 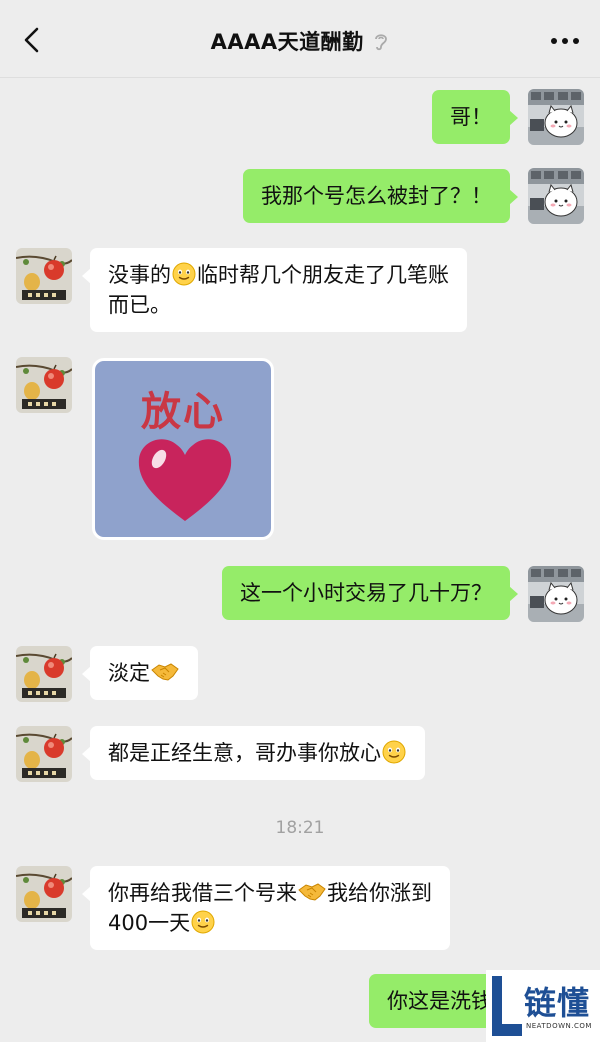 What do you see at coordinates (202, 893) in the screenshot?
I see `message-text: 你再给我借三个号来` at bounding box center [202, 893].